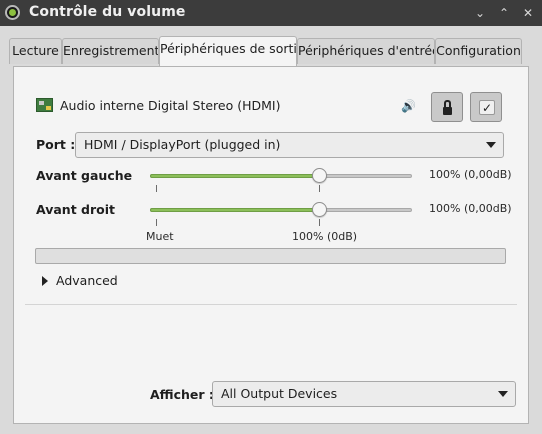  I want to click on device-name: Audio interne Digital Stereo (HDMI), so click(170, 105).